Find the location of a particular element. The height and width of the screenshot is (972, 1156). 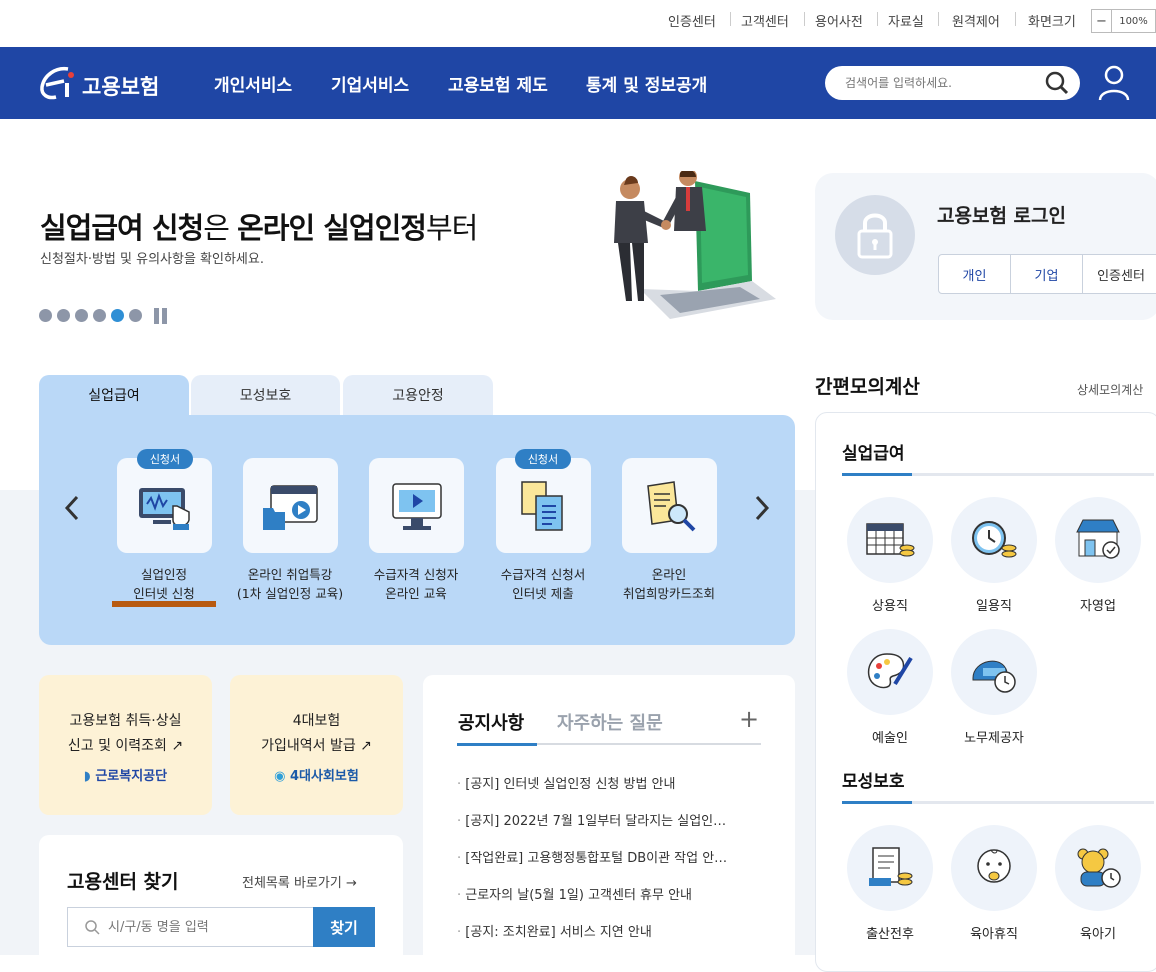

application-badge: 신청서 is located at coordinates (543, 459).